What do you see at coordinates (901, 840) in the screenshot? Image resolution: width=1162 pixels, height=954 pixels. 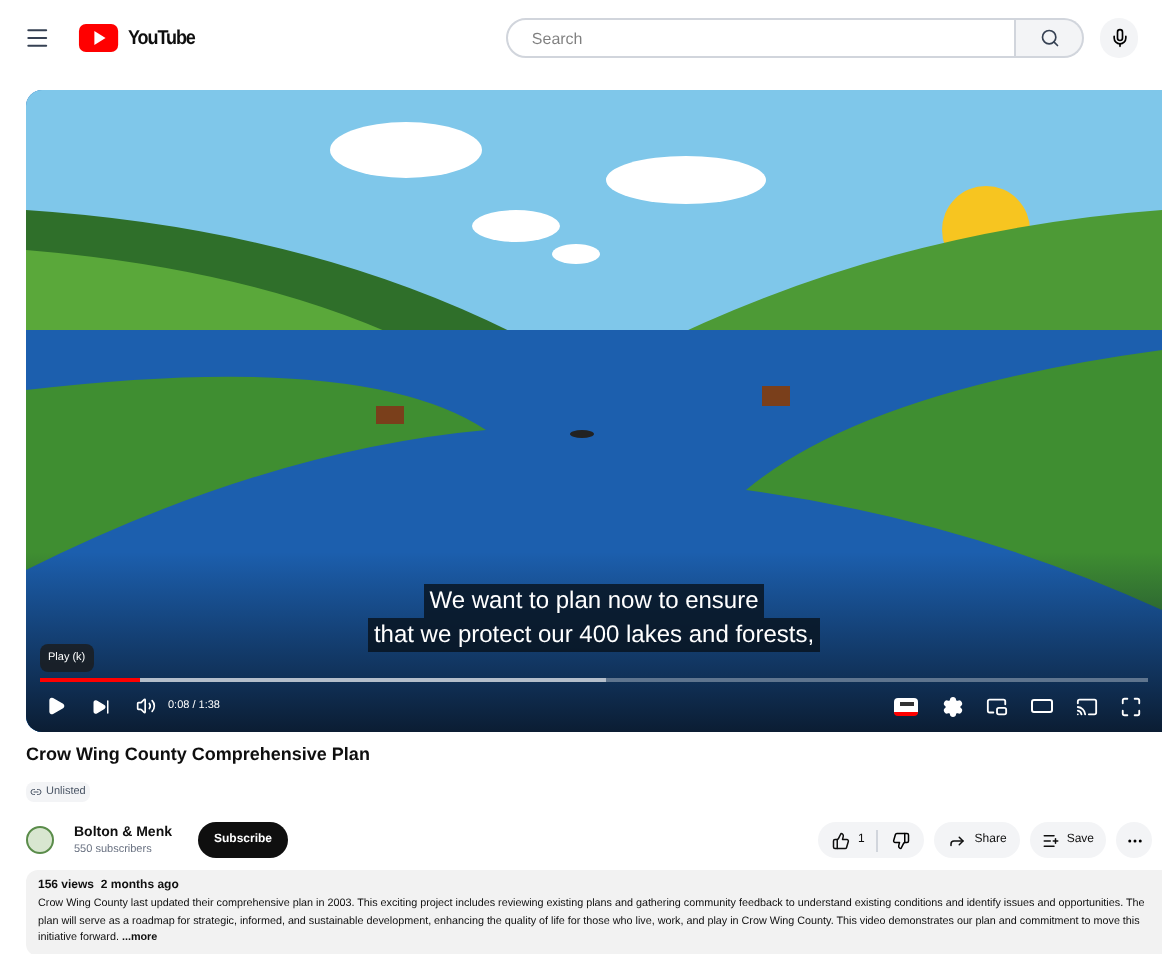 I see `dislike-icon` at bounding box center [901, 840].